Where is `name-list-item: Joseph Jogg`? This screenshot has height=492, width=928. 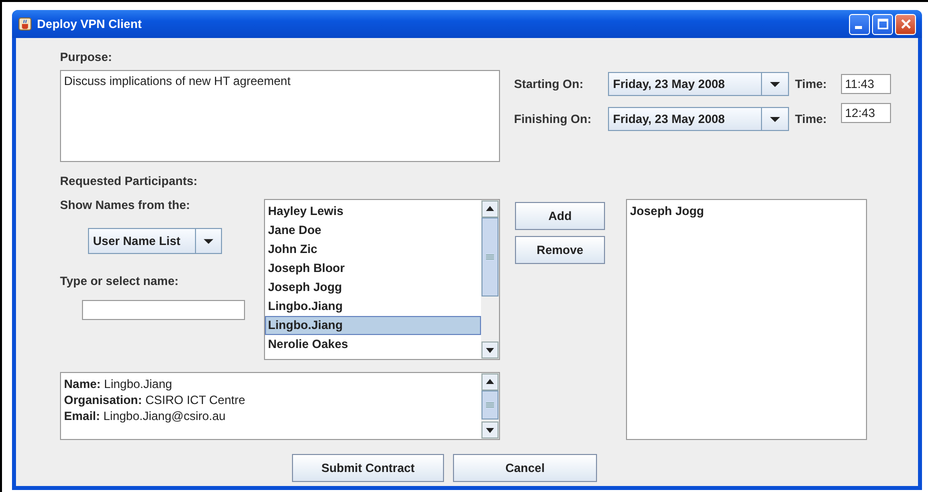 name-list-item: Joseph Jogg is located at coordinates (373, 287).